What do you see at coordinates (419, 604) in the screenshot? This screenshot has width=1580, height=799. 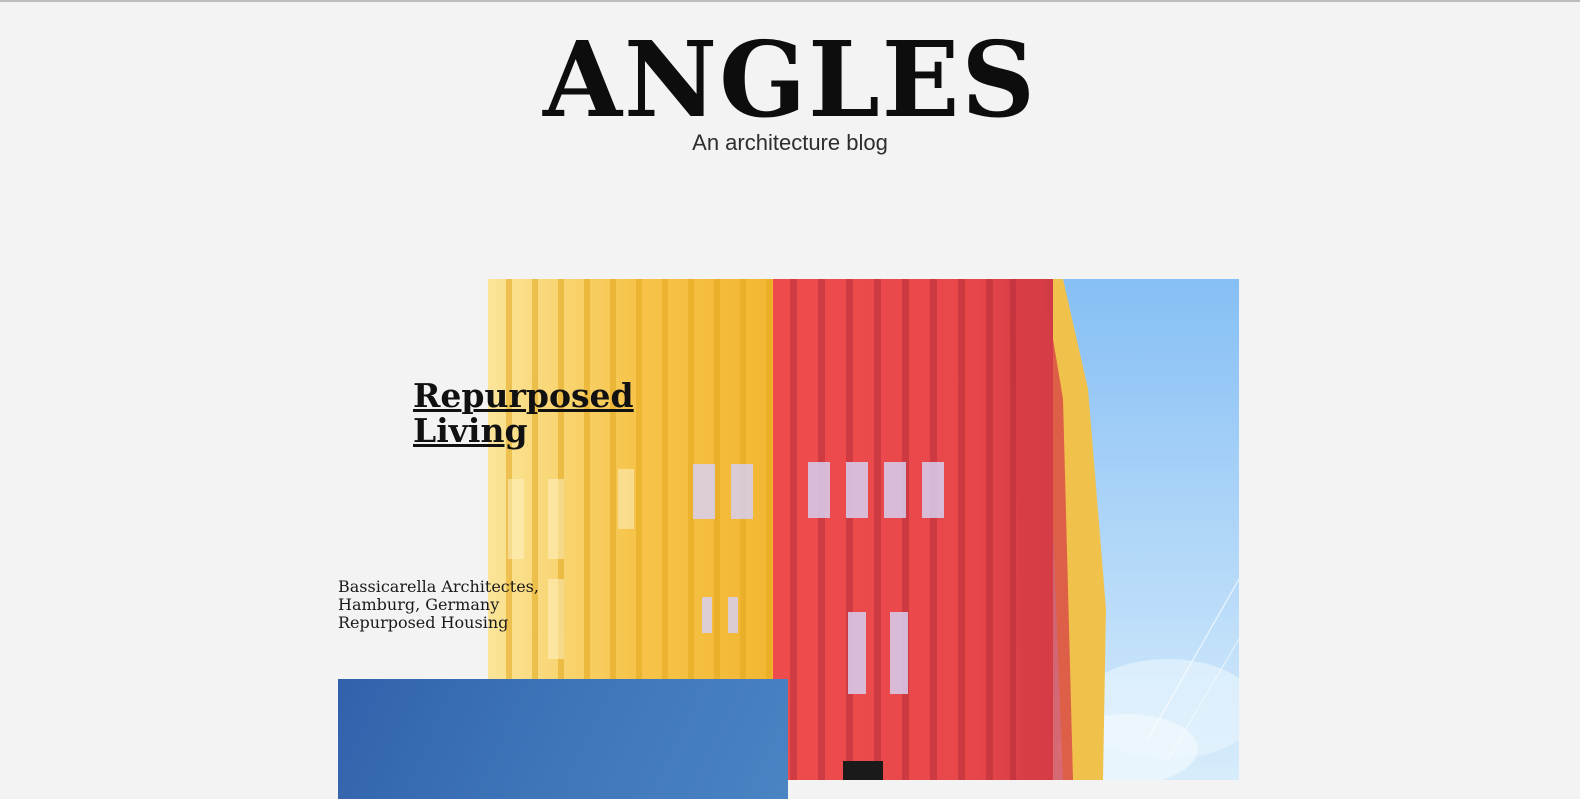 I see `post-location: Hamburg, Germany` at bounding box center [419, 604].